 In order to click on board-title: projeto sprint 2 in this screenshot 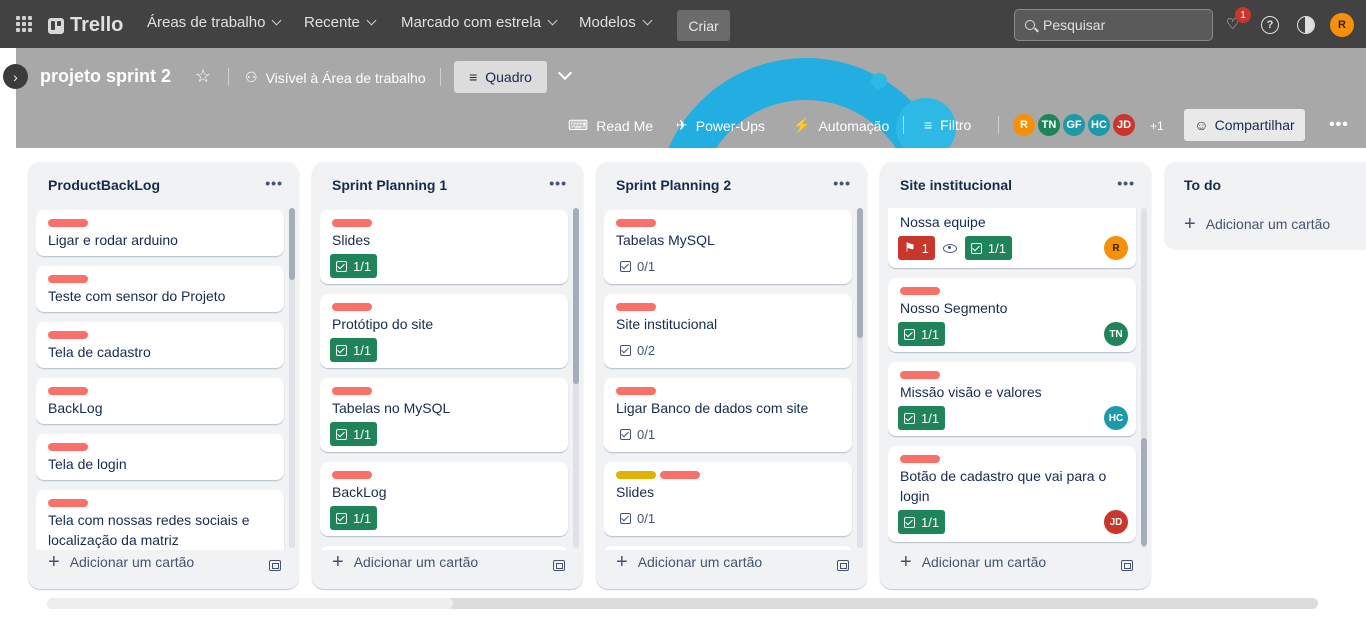, I will do `click(105, 76)`.